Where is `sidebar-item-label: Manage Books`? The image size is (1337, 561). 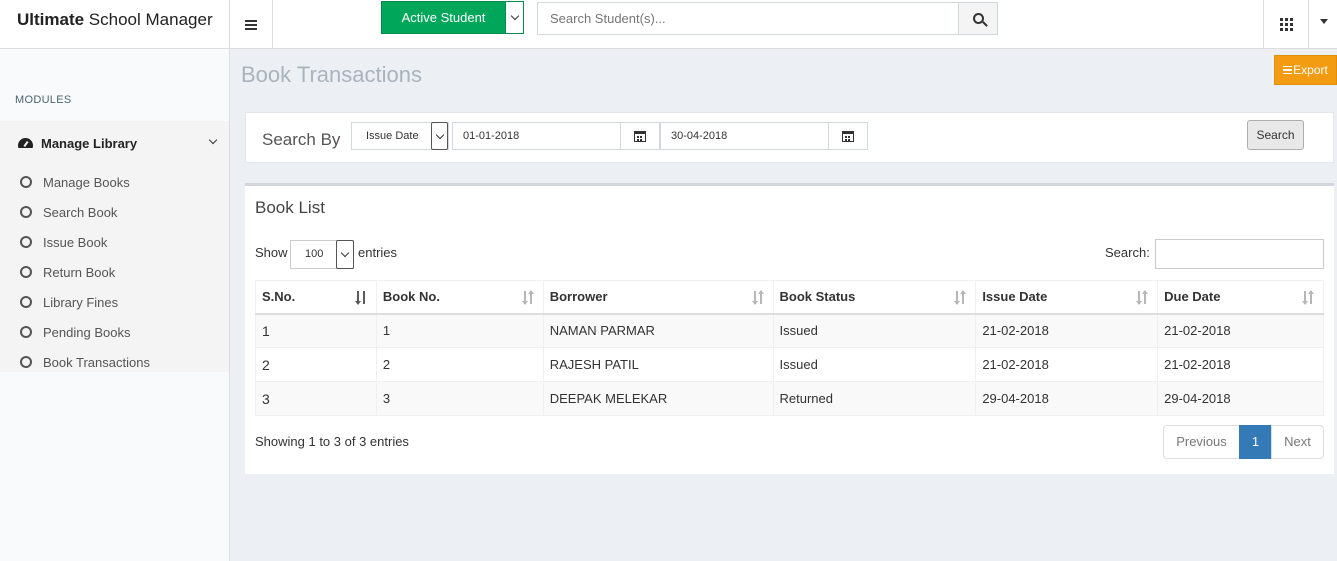 sidebar-item-label: Manage Books is located at coordinates (86, 182).